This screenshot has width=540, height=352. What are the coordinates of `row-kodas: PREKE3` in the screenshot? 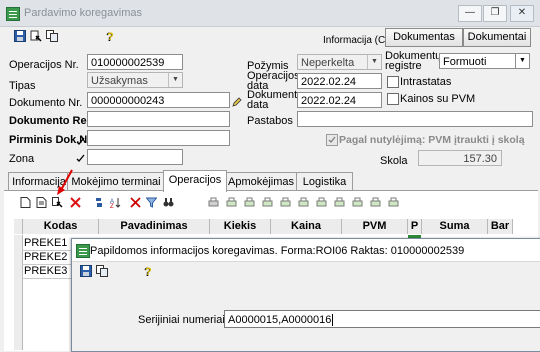 It's located at (46, 271).